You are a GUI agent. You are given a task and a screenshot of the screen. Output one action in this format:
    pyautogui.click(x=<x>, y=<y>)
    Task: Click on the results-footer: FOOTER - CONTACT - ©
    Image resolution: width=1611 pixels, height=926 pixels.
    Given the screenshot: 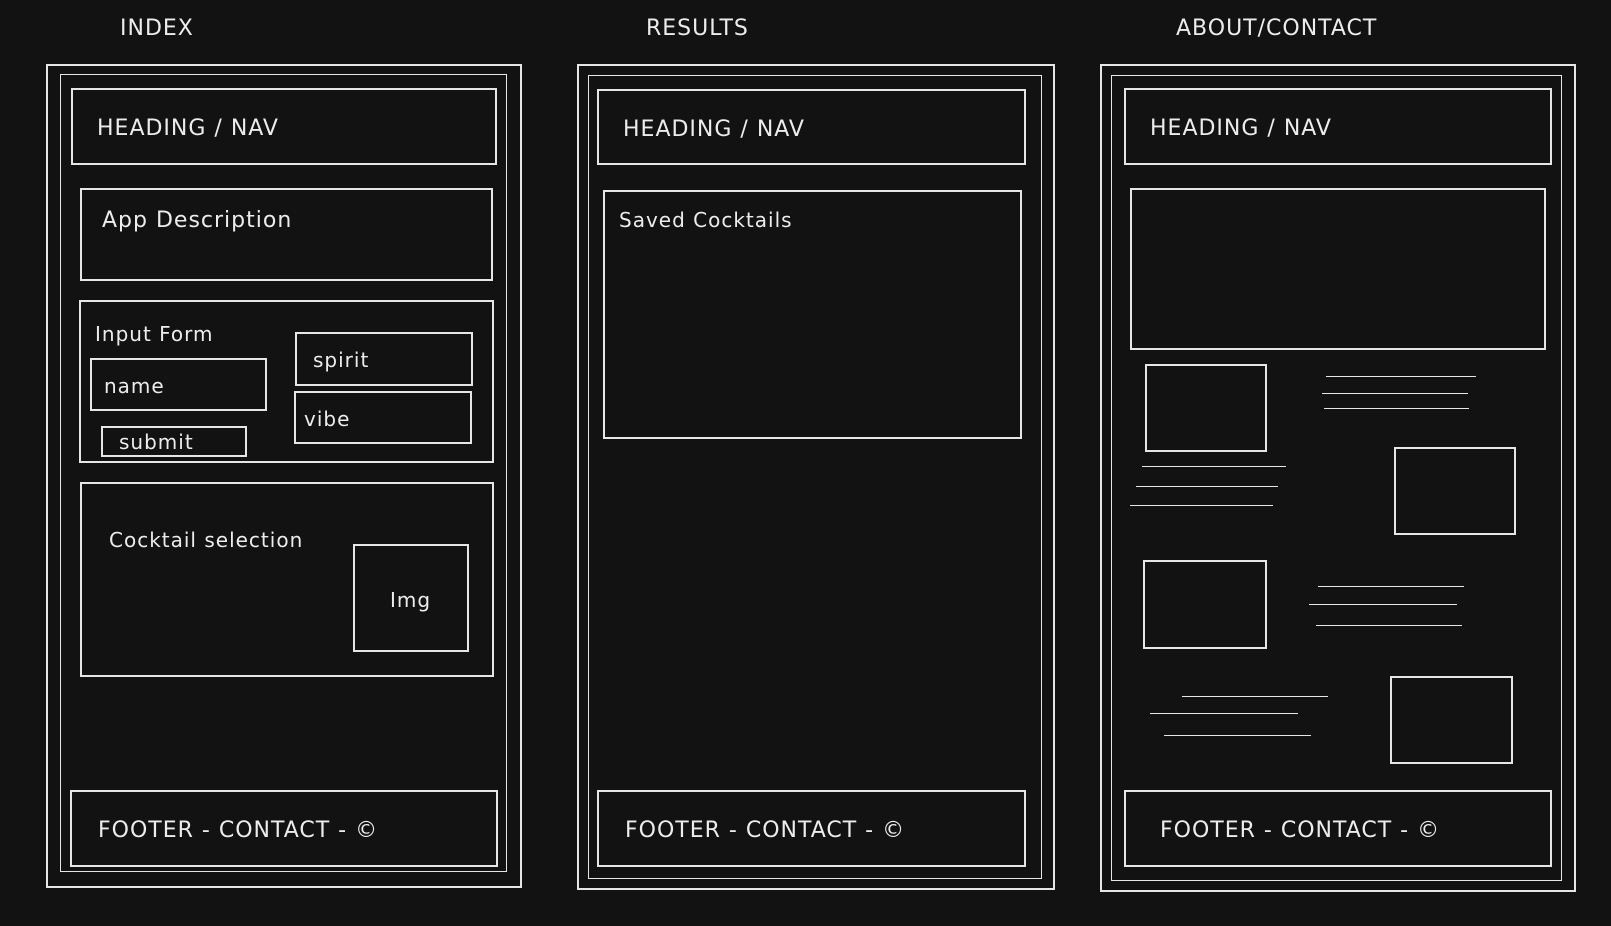 What is the action you would take?
    pyautogui.click(x=811, y=828)
    